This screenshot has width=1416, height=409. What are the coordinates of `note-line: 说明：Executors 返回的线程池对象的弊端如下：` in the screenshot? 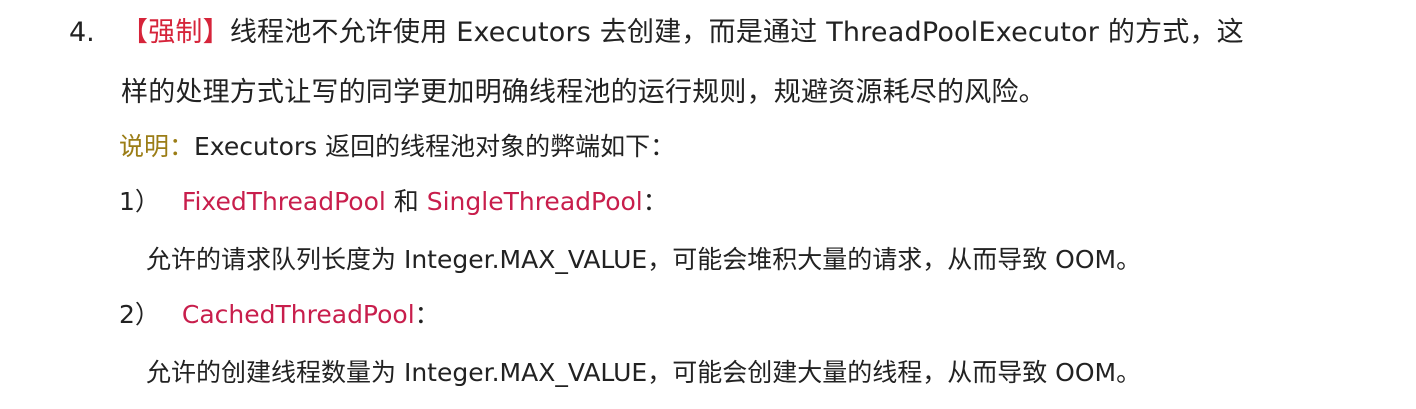 It's located at (397, 146).